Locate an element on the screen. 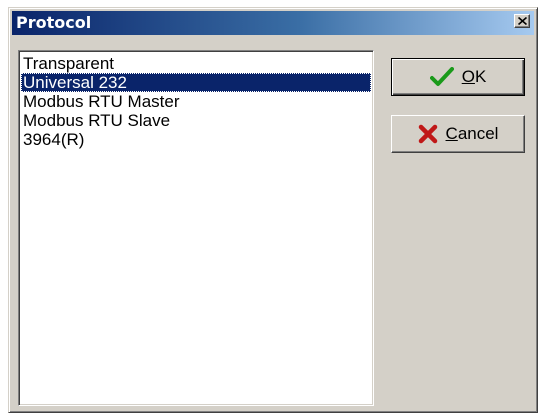 Image resolution: width=547 pixels, height=419 pixels. x-icon is located at coordinates (428, 134).